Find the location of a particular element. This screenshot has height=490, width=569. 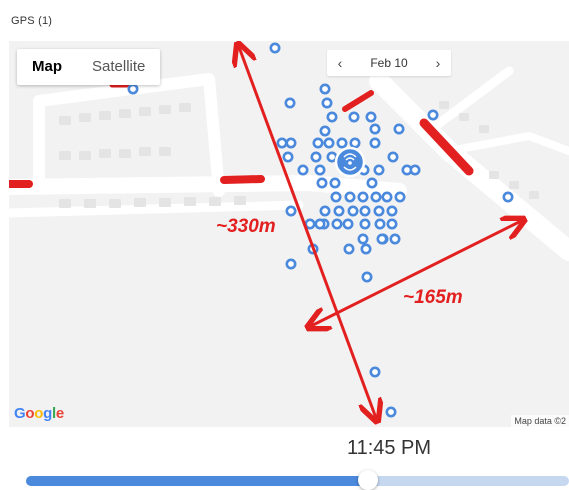

date-navigator: ‹ Feb 10 › is located at coordinates (389, 63).